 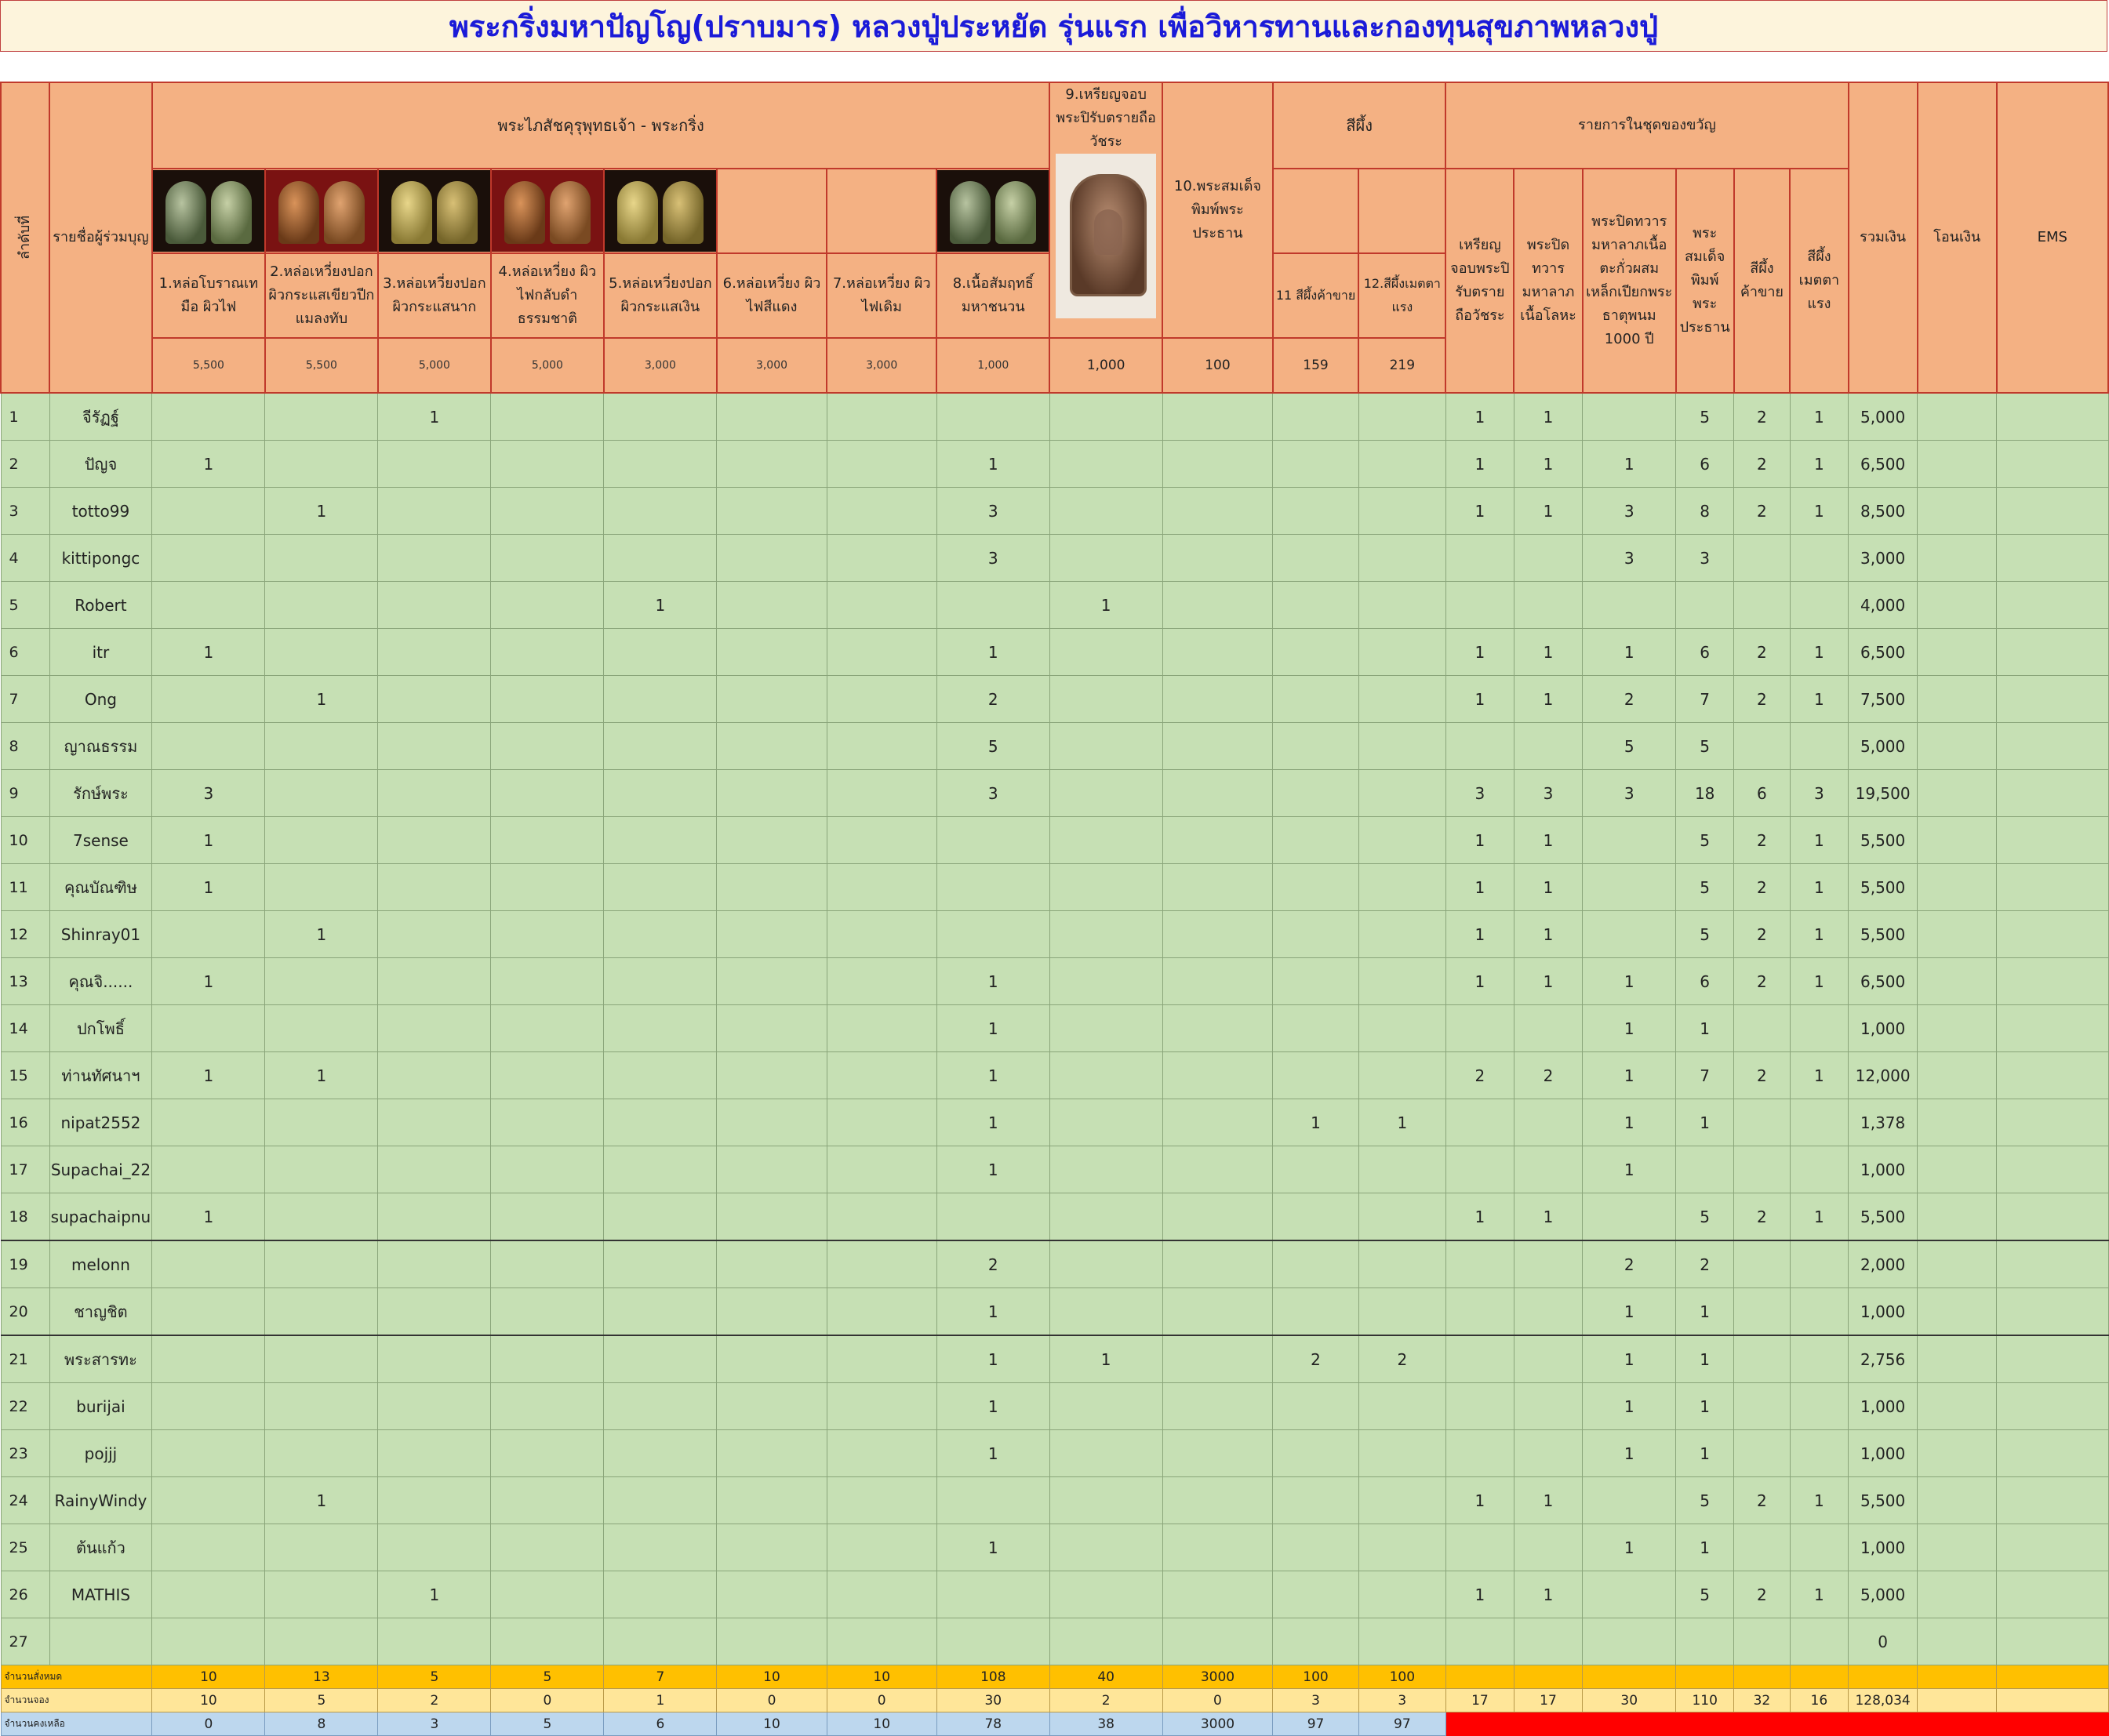 What do you see at coordinates (1705, 1075) in the screenshot?
I see `quantity-cell: 7` at bounding box center [1705, 1075].